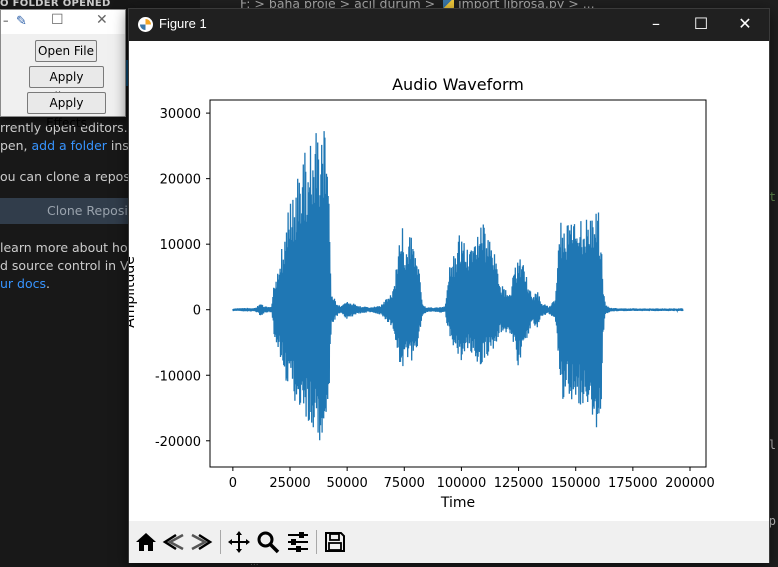  I want to click on save-icon, so click(335, 542).